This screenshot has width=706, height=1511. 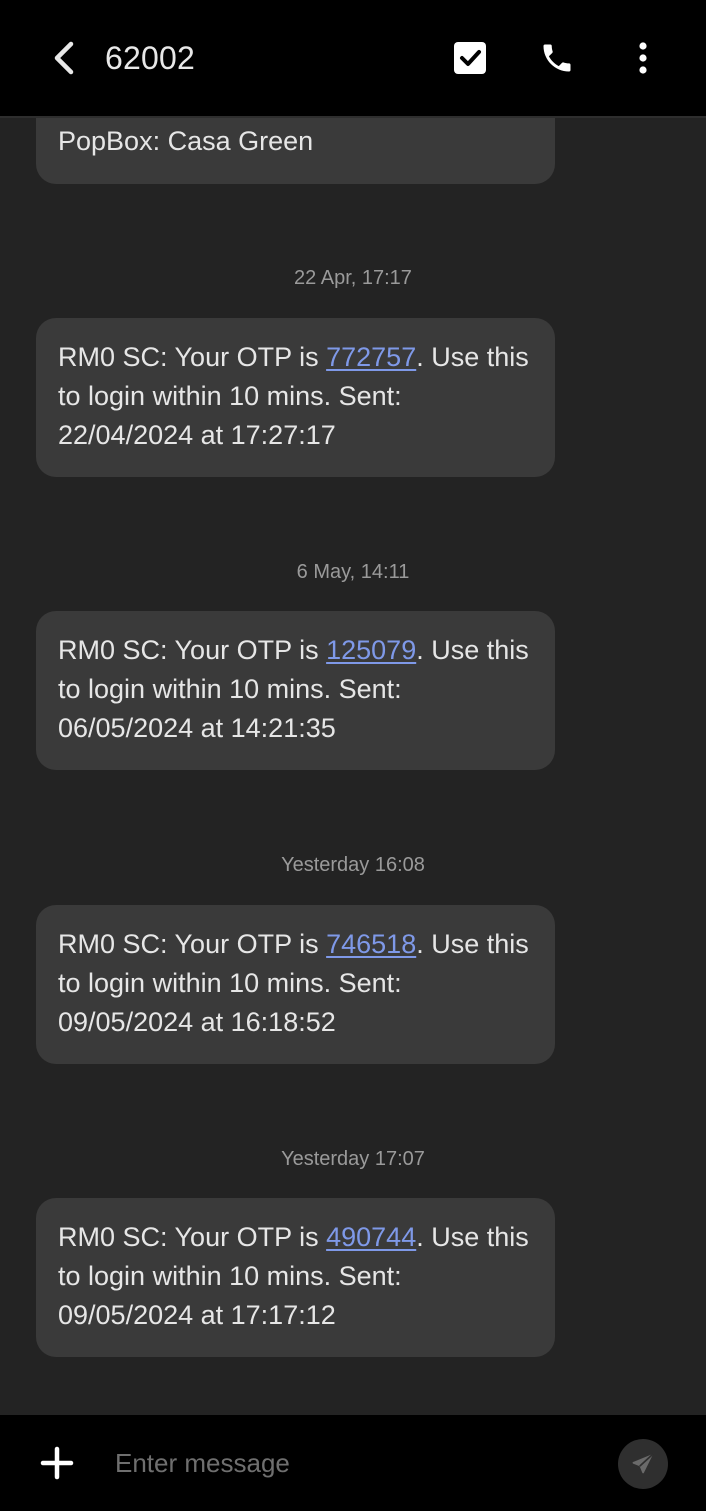 I want to click on back-button, so click(x=64, y=58).